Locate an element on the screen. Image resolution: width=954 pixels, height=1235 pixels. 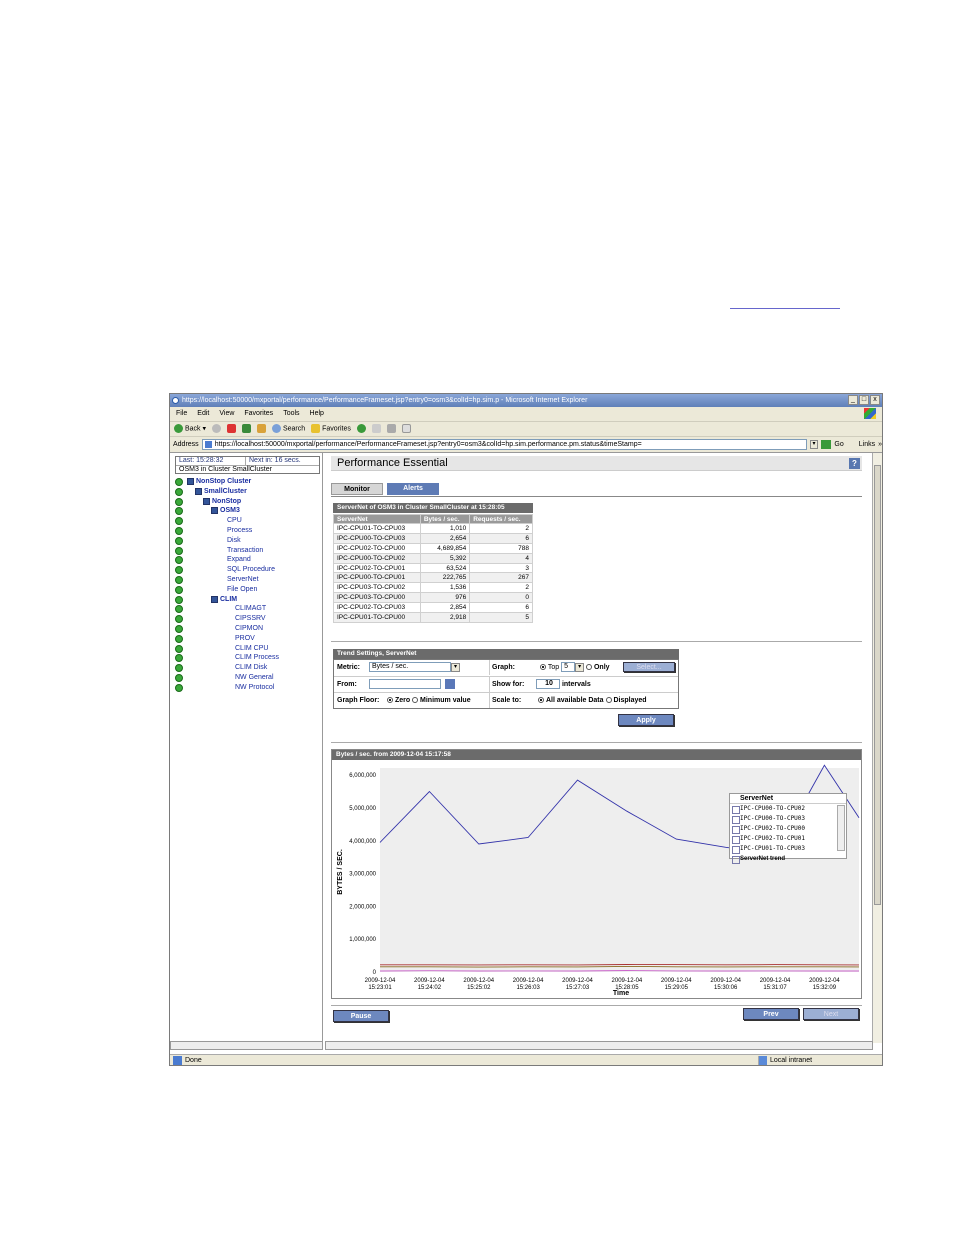
table-row: IPC-CPU00-TO-CPU02 5,392 4 is located at coordinates (433, 558).